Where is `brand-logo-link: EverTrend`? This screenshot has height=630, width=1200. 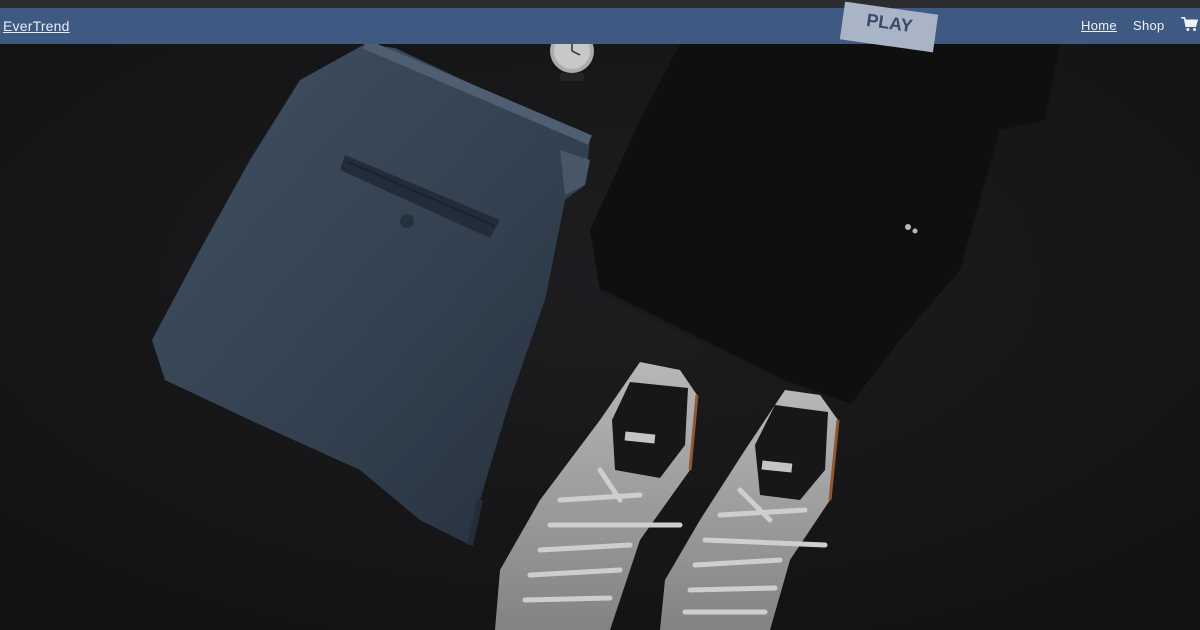 brand-logo-link: EverTrend is located at coordinates (36, 26).